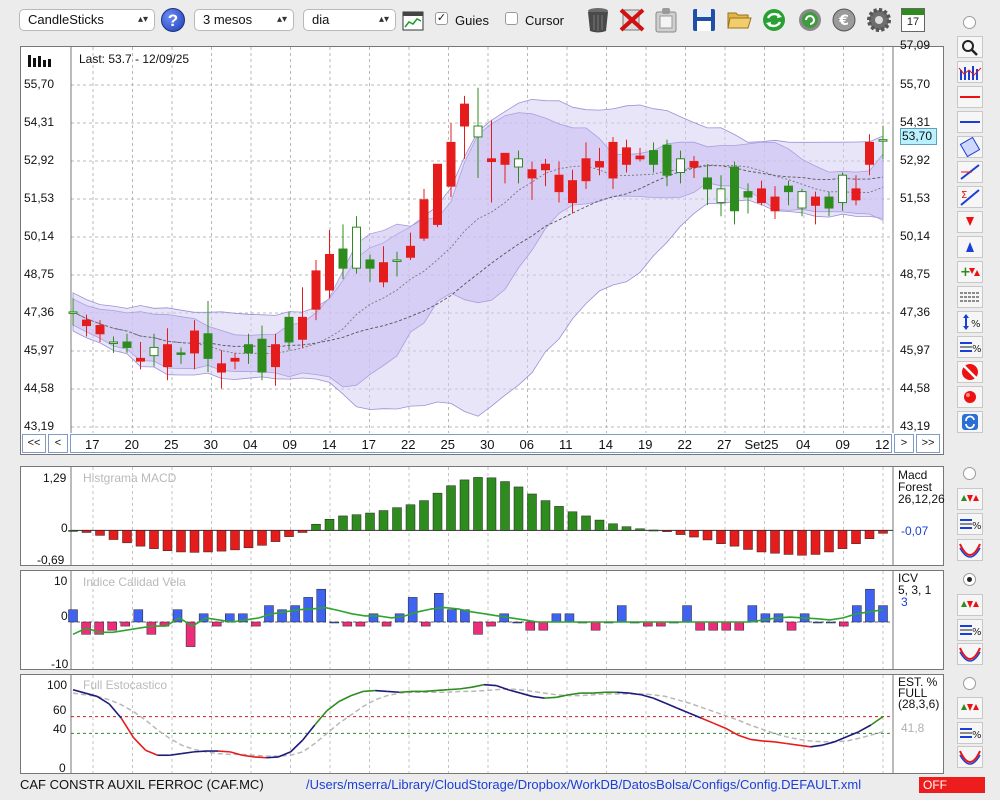  Describe the element at coordinates (970, 499) in the screenshot. I see `macd-signals-button` at that location.